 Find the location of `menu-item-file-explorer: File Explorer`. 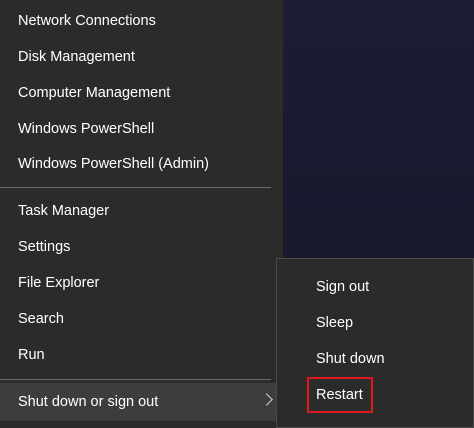

menu-item-file-explorer: File Explorer is located at coordinates (141, 283).